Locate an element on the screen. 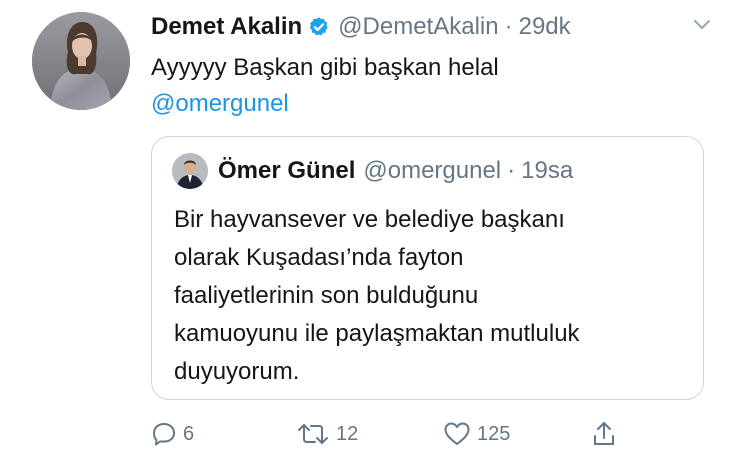 Image resolution: width=740 pixels, height=462 pixels. reply-icon is located at coordinates (164, 434).